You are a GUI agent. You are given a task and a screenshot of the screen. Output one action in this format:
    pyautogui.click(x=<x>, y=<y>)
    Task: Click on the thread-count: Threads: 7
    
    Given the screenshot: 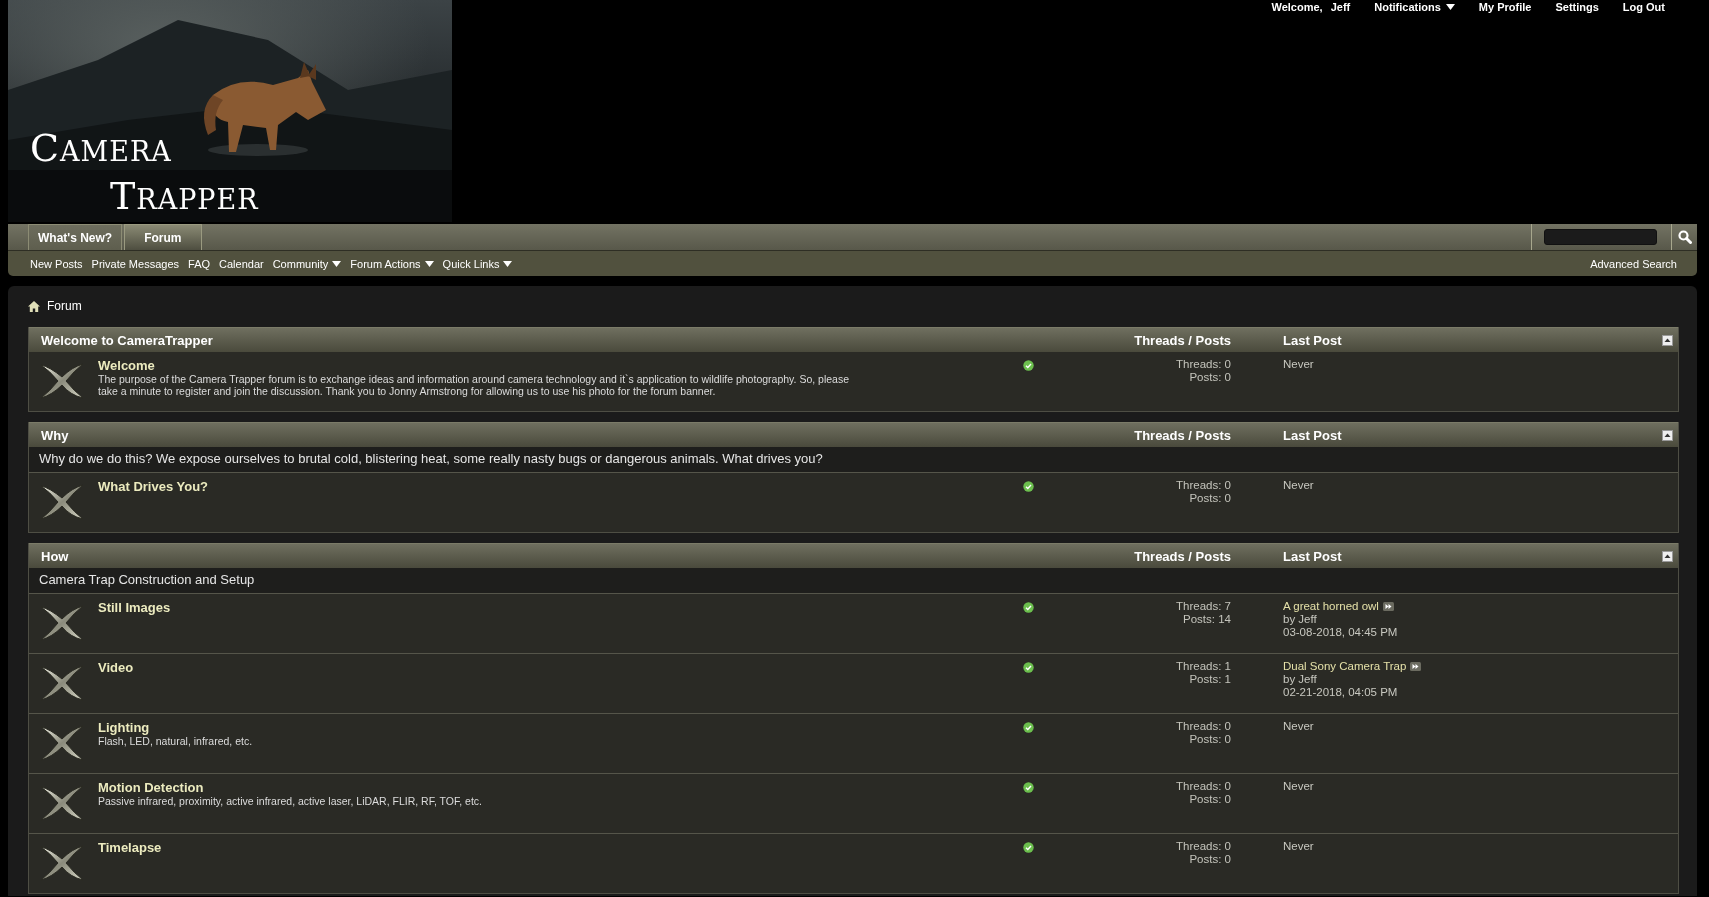 What is the action you would take?
    pyautogui.click(x=1203, y=606)
    